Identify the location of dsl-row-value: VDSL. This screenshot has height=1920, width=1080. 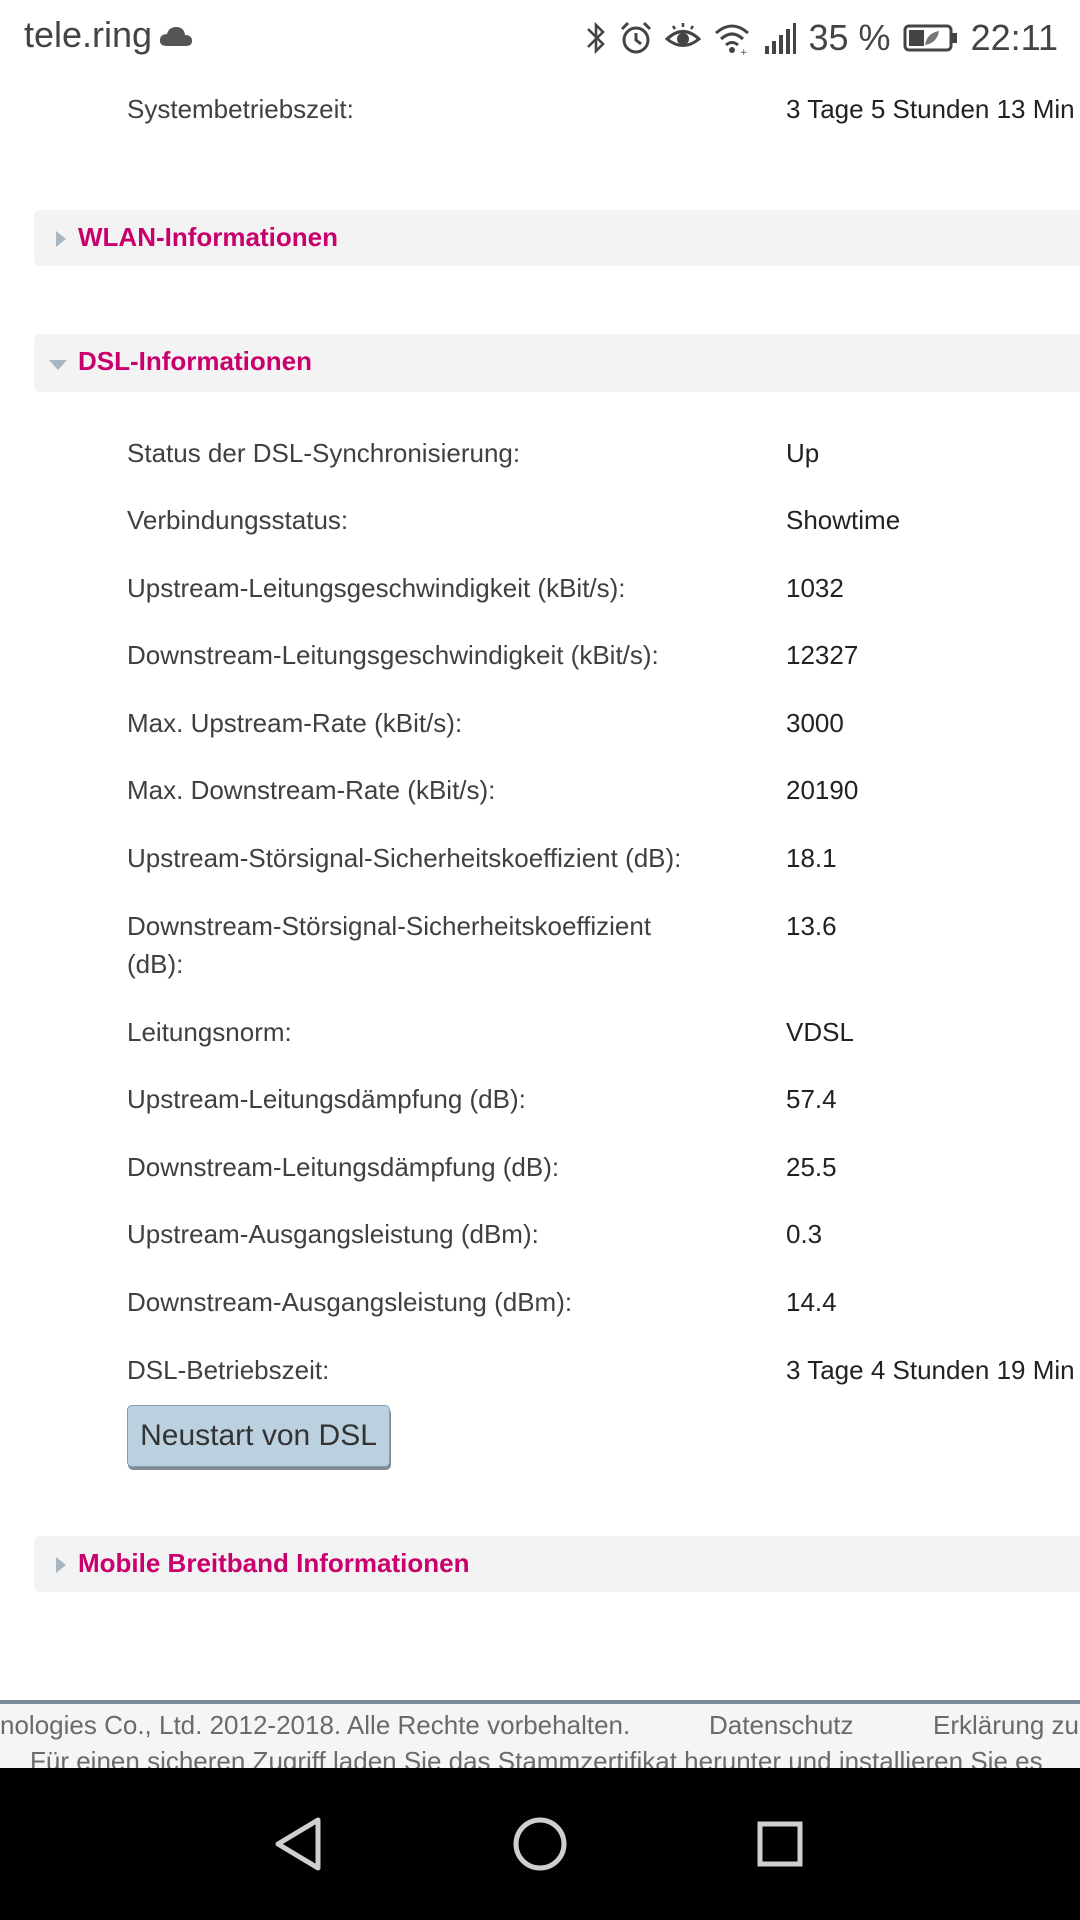
(820, 1032).